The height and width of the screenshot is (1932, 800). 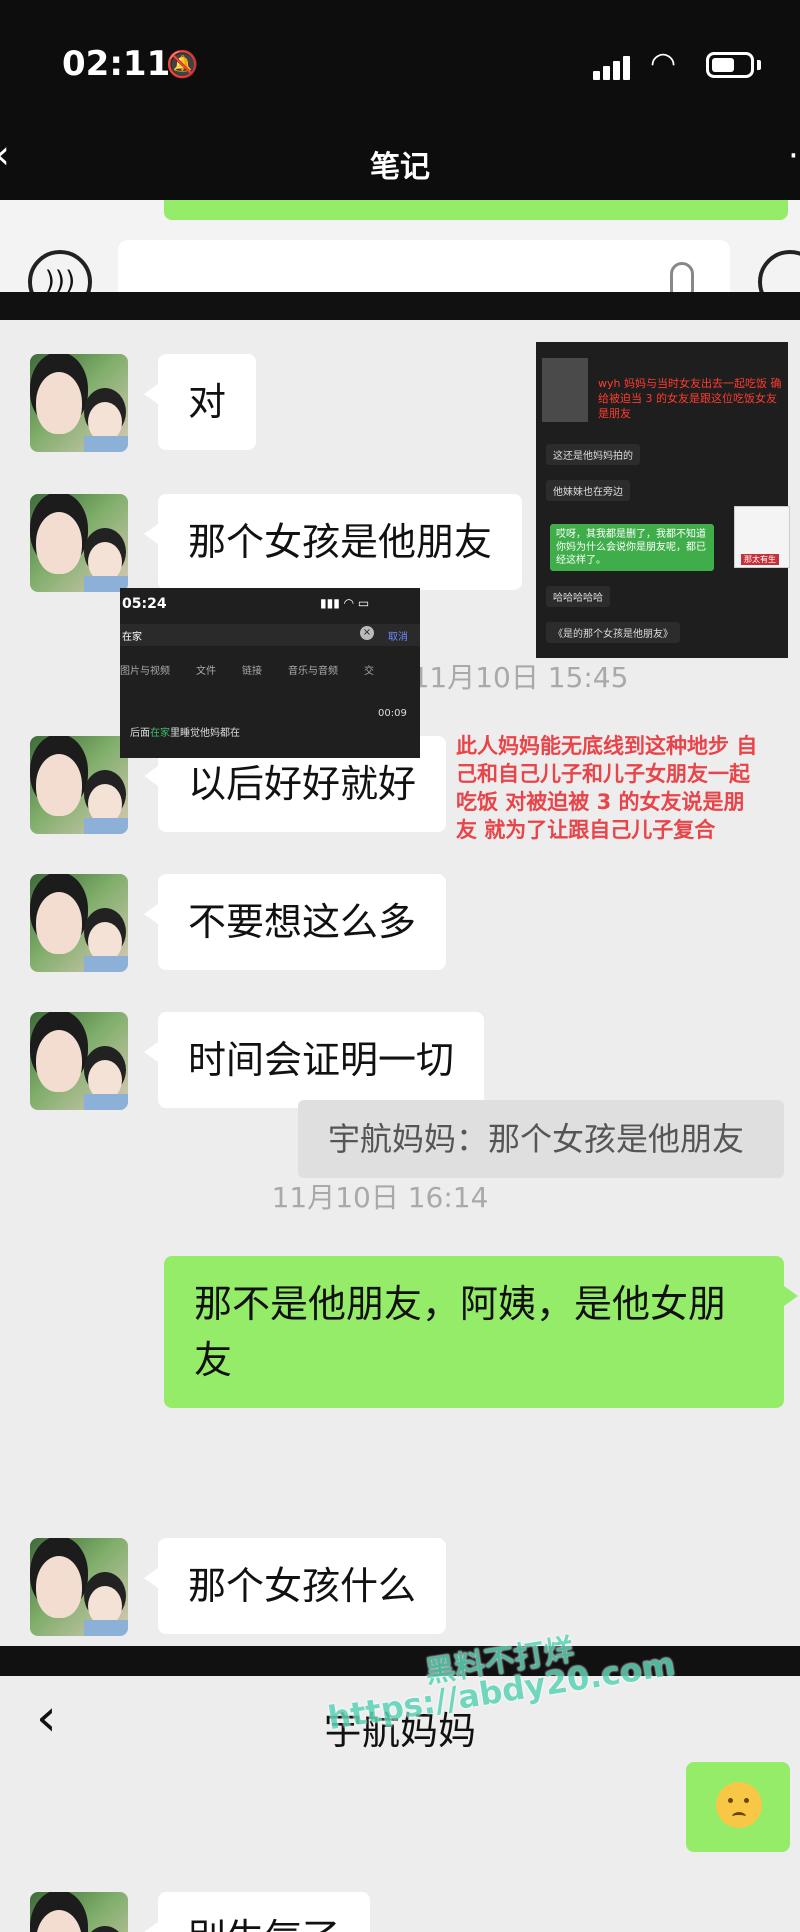 I want to click on inset-search-result: 后面在家里睡觉他妈都在, so click(x=185, y=733).